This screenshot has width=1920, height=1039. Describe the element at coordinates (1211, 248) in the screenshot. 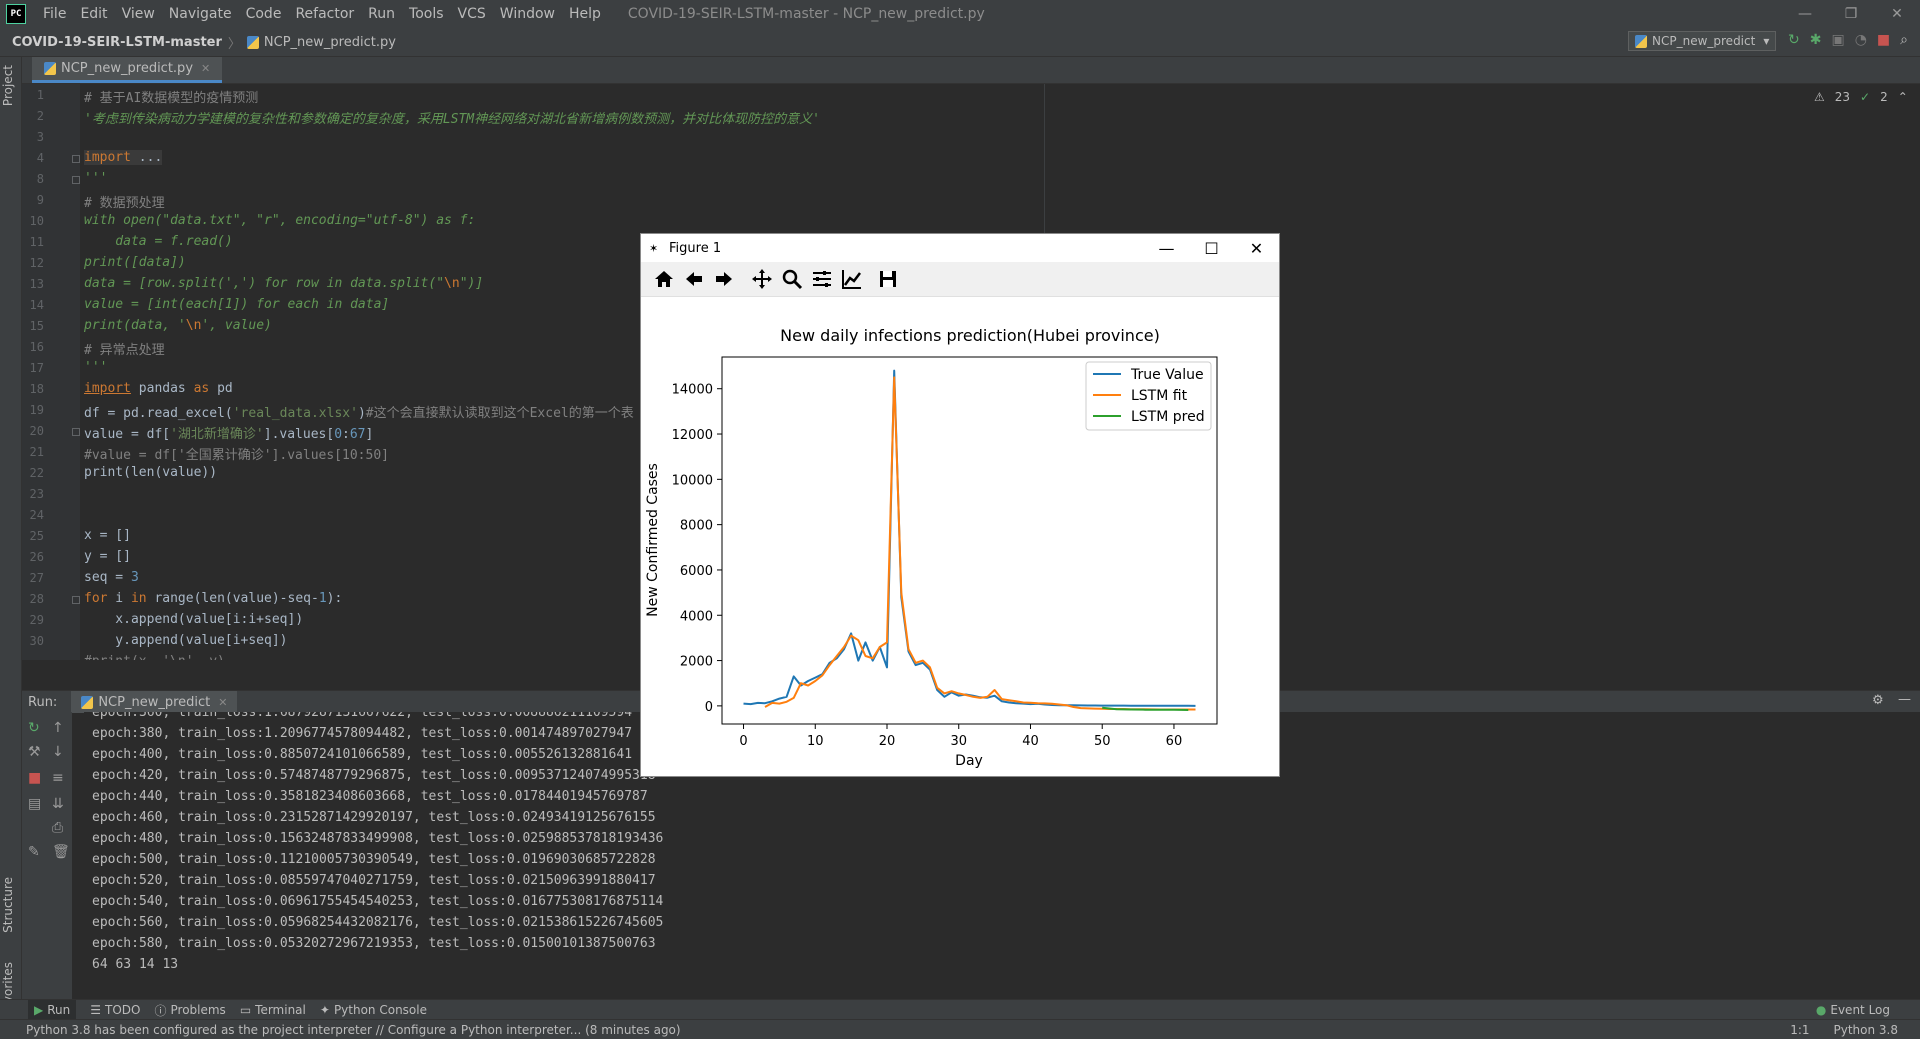

I see `maximize-icon: ☐` at that location.